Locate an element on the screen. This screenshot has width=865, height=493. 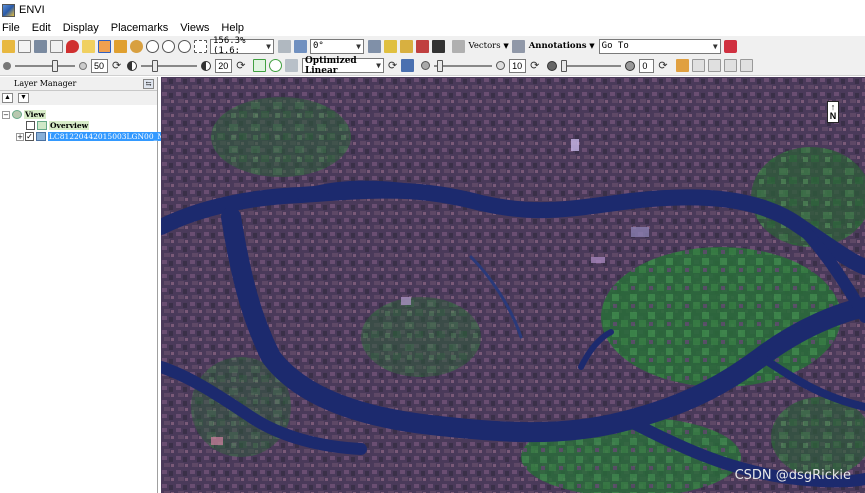
menu-display: Display is located at coordinates (81, 28).